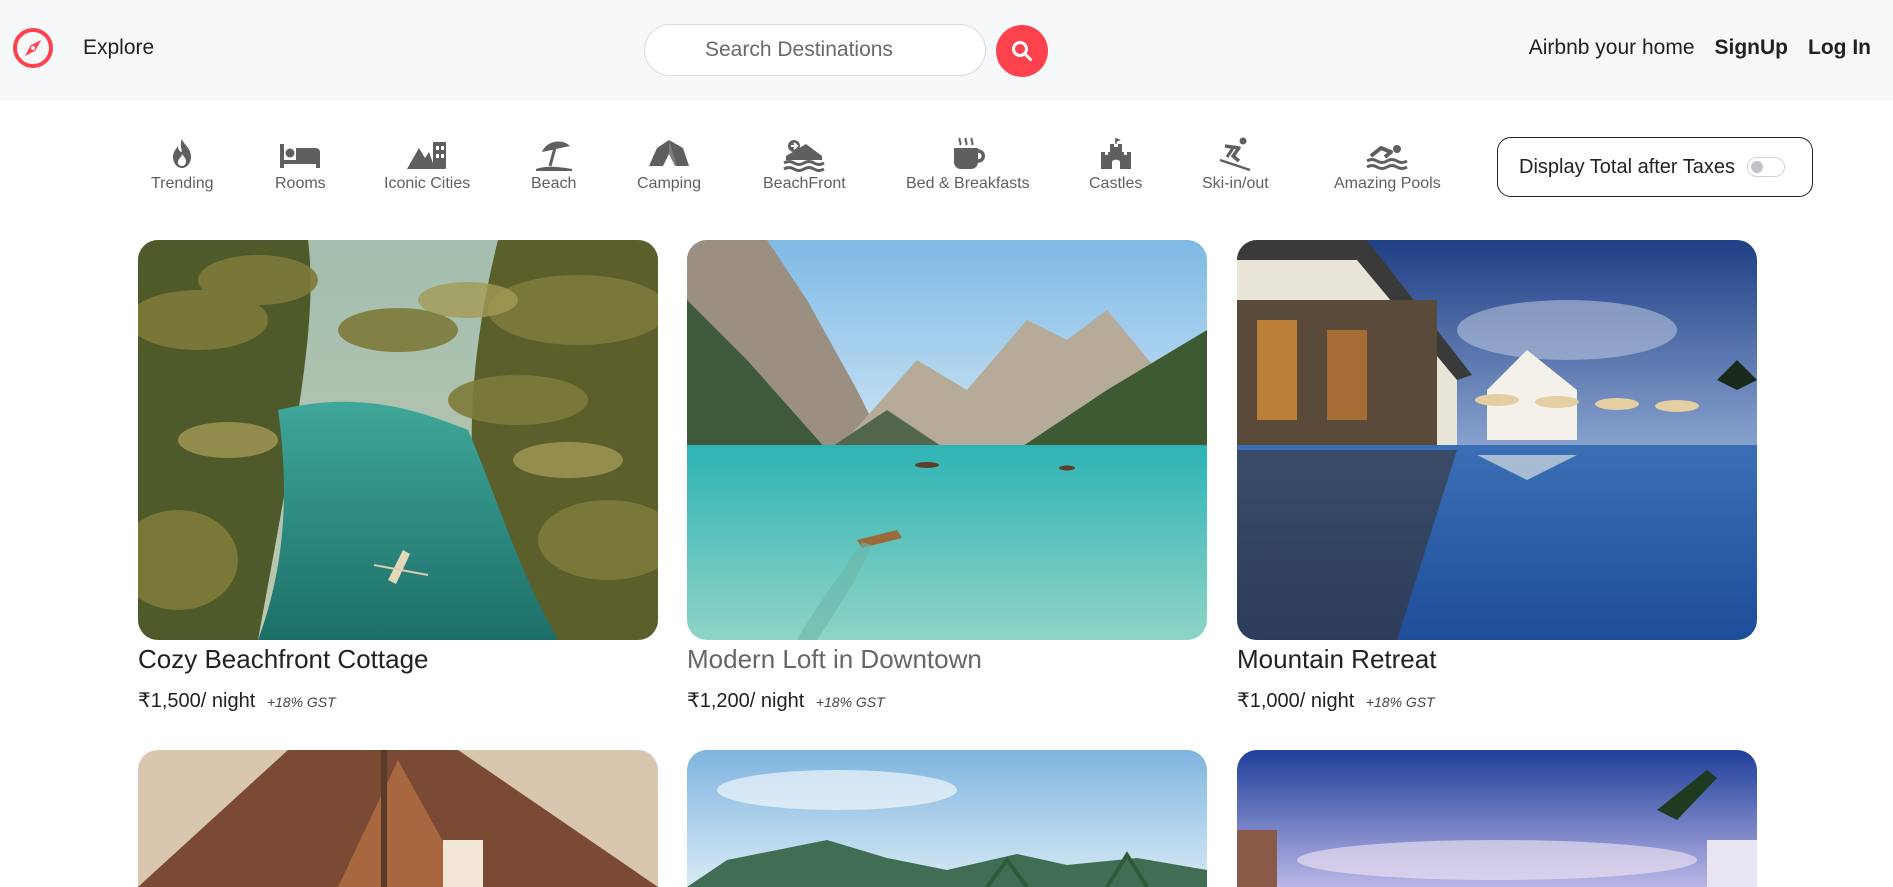 The height and width of the screenshot is (887, 1893). I want to click on filter-label: Rooms, so click(300, 183).